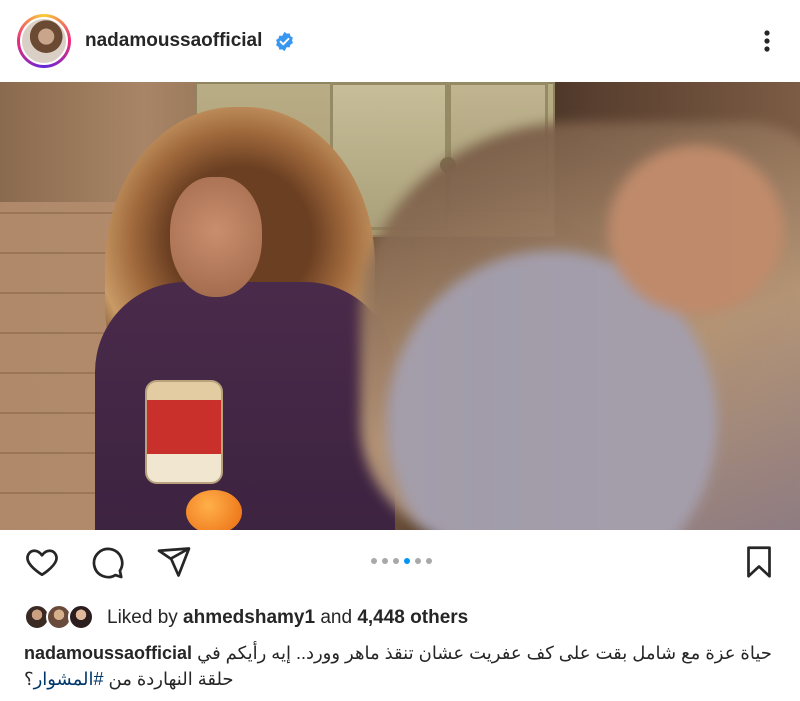  I want to click on more-options-icon, so click(767, 41).